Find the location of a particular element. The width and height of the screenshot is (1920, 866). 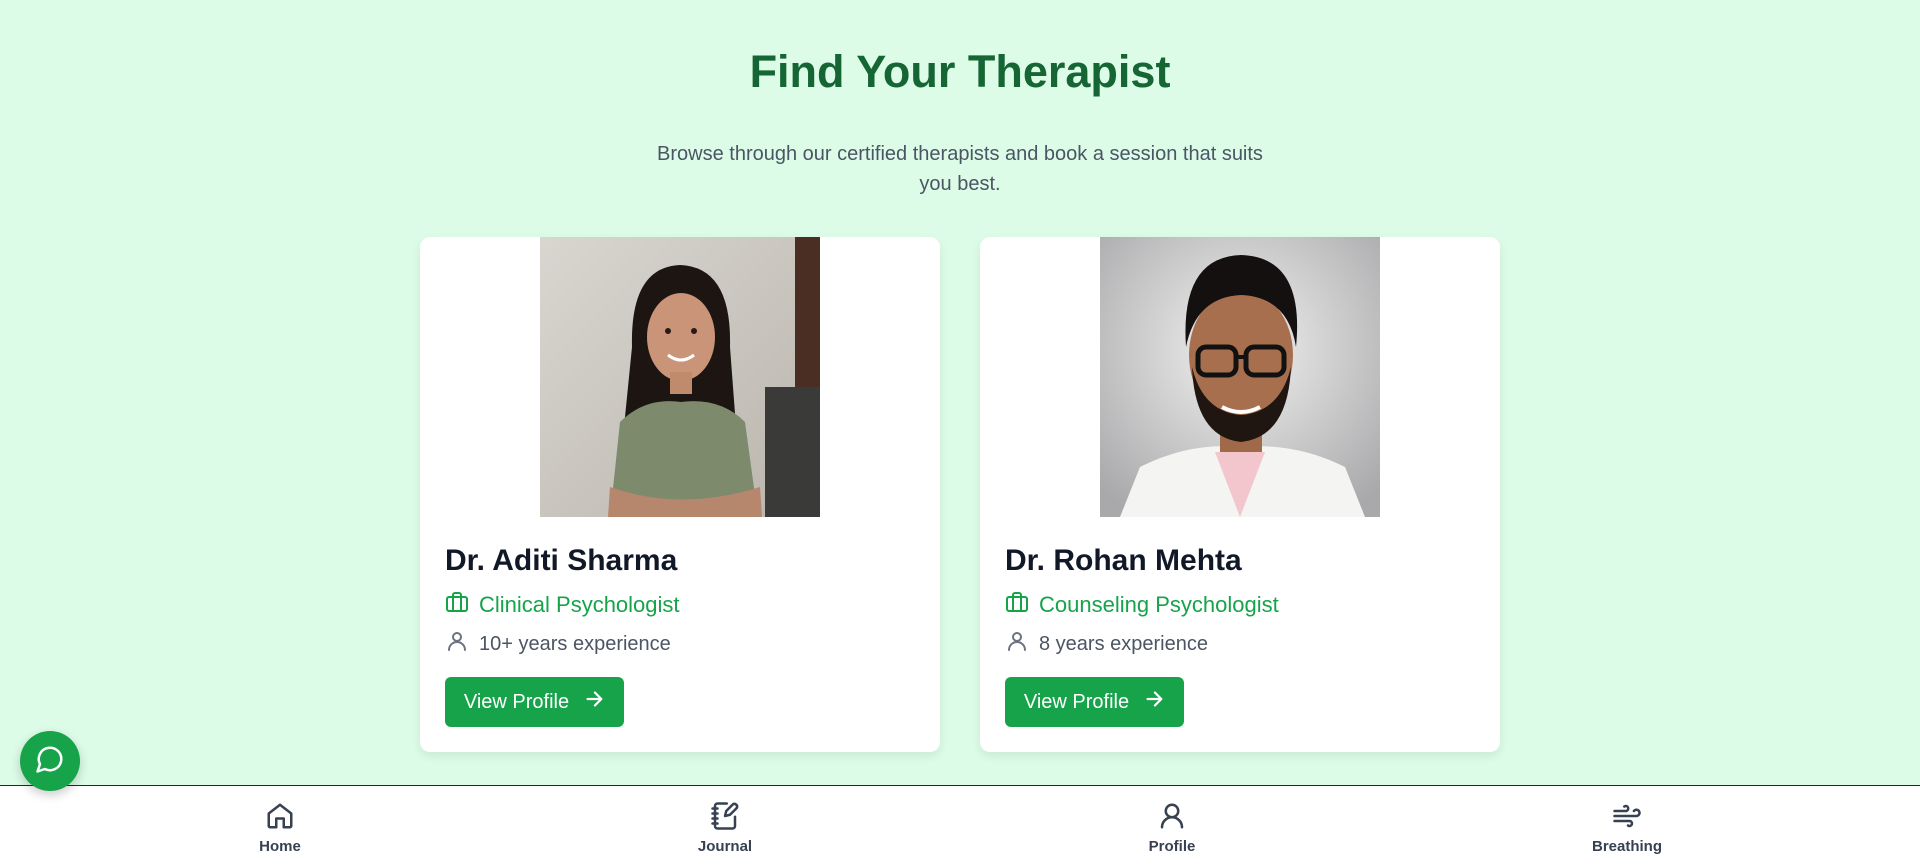

nav-label: Home is located at coordinates (280, 846).